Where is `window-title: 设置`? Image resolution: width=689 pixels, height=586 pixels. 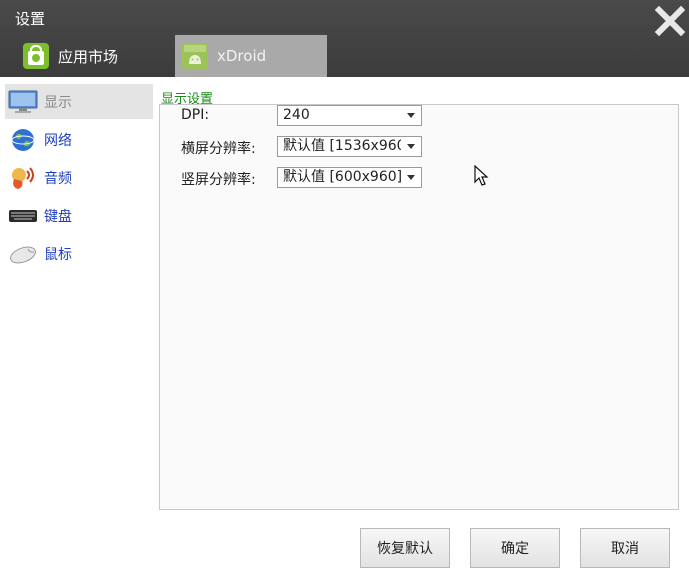 window-title: 设置 is located at coordinates (30, 19).